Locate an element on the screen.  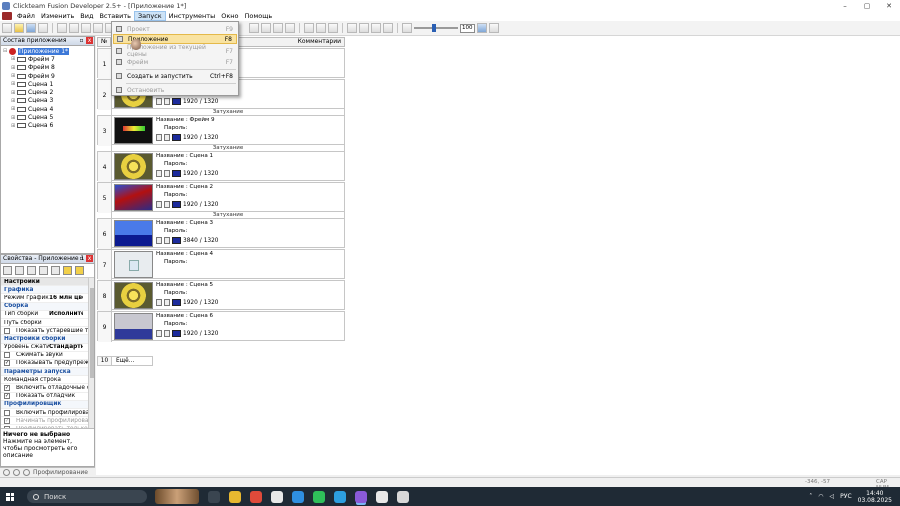
tree-item: ⊞ Фрейм 8 is located at coordinates (48, 68).